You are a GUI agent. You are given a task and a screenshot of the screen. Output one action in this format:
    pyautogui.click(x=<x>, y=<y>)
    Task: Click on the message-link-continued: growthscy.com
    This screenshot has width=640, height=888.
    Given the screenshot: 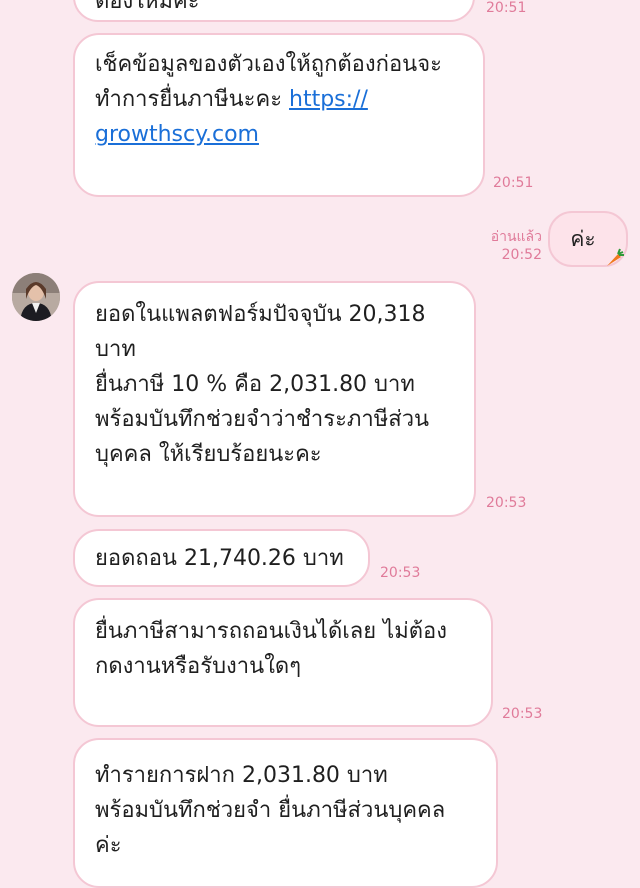 What is the action you would take?
    pyautogui.click(x=279, y=134)
    